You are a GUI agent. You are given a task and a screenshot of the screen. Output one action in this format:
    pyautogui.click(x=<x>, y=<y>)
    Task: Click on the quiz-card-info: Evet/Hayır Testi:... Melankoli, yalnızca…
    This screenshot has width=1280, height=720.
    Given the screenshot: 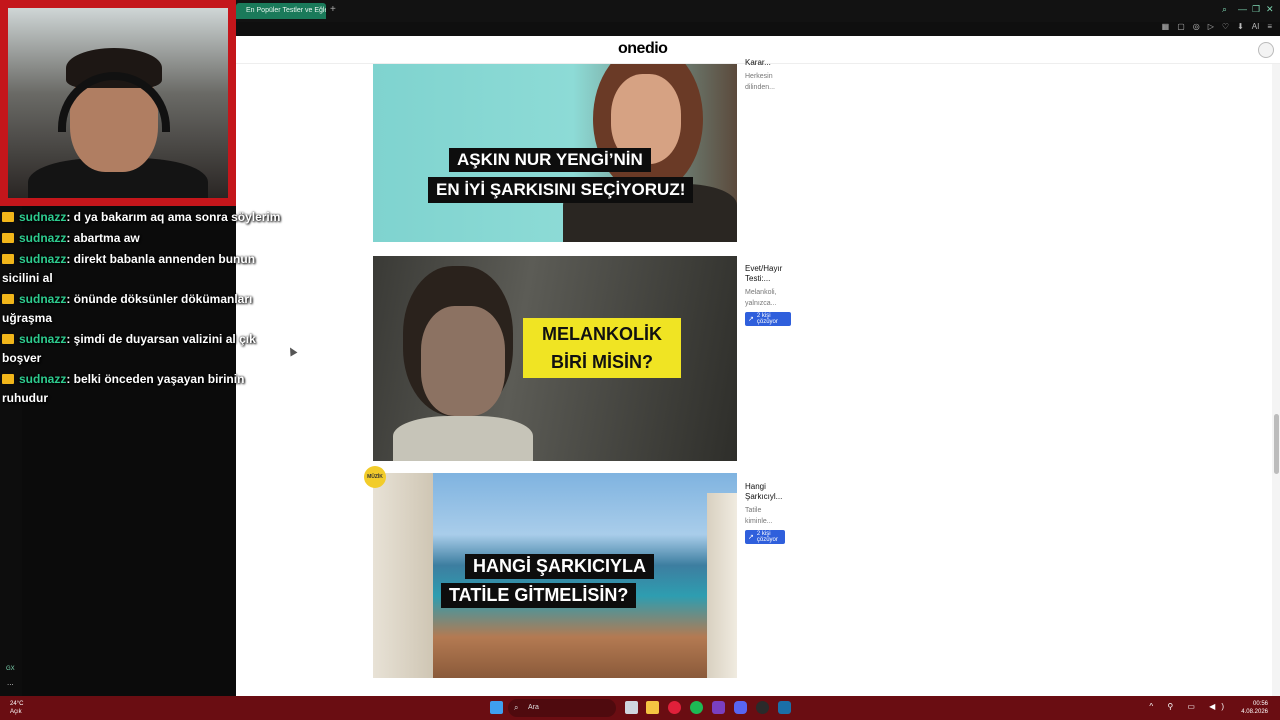 What is the action you would take?
    pyautogui.click(x=775, y=295)
    